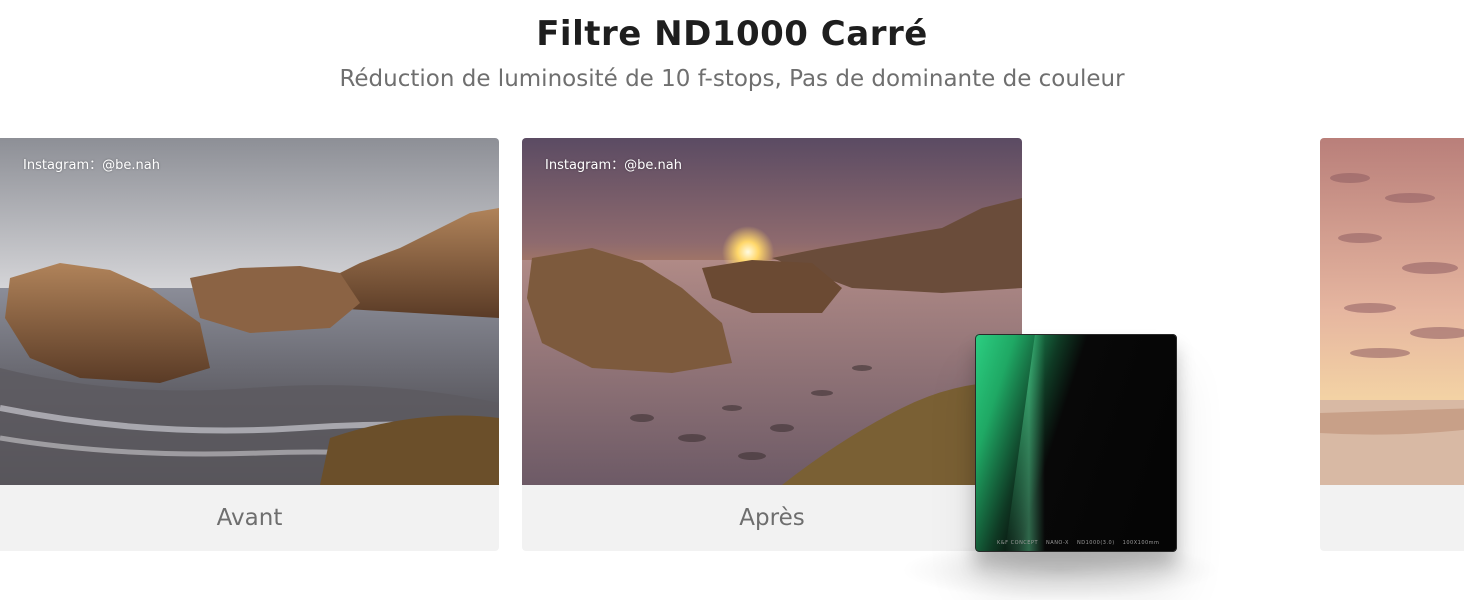 This screenshot has width=1464, height=600. I want to click on comparison-card-next, so click(1392, 344).